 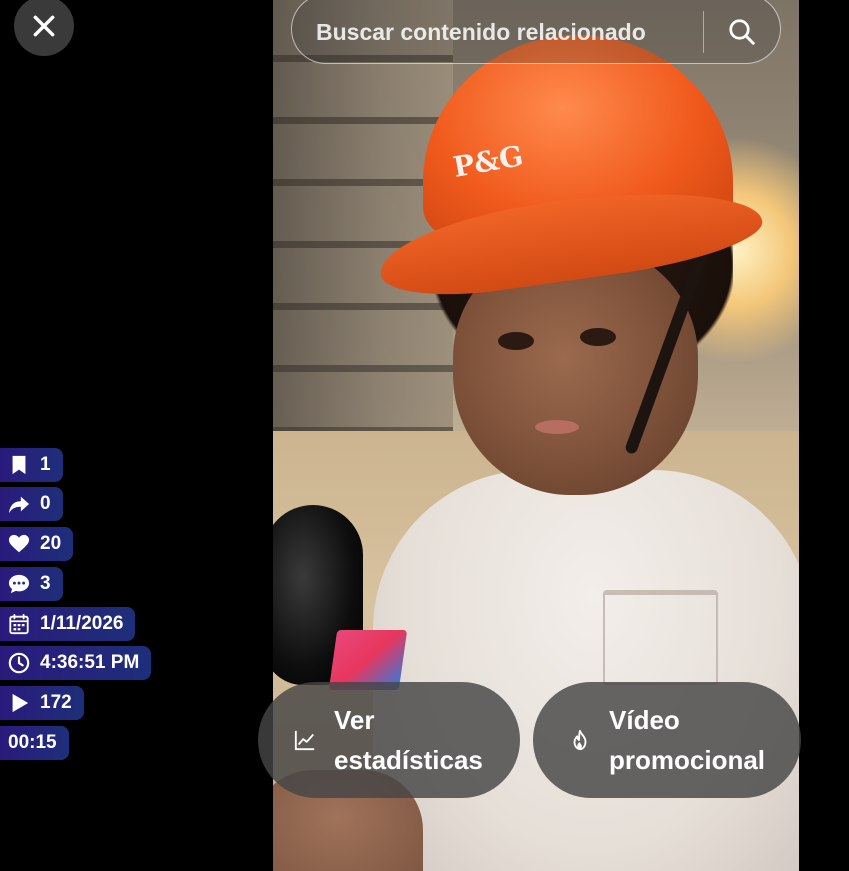 What do you see at coordinates (19, 465) in the screenshot?
I see `bookmark-icon` at bounding box center [19, 465].